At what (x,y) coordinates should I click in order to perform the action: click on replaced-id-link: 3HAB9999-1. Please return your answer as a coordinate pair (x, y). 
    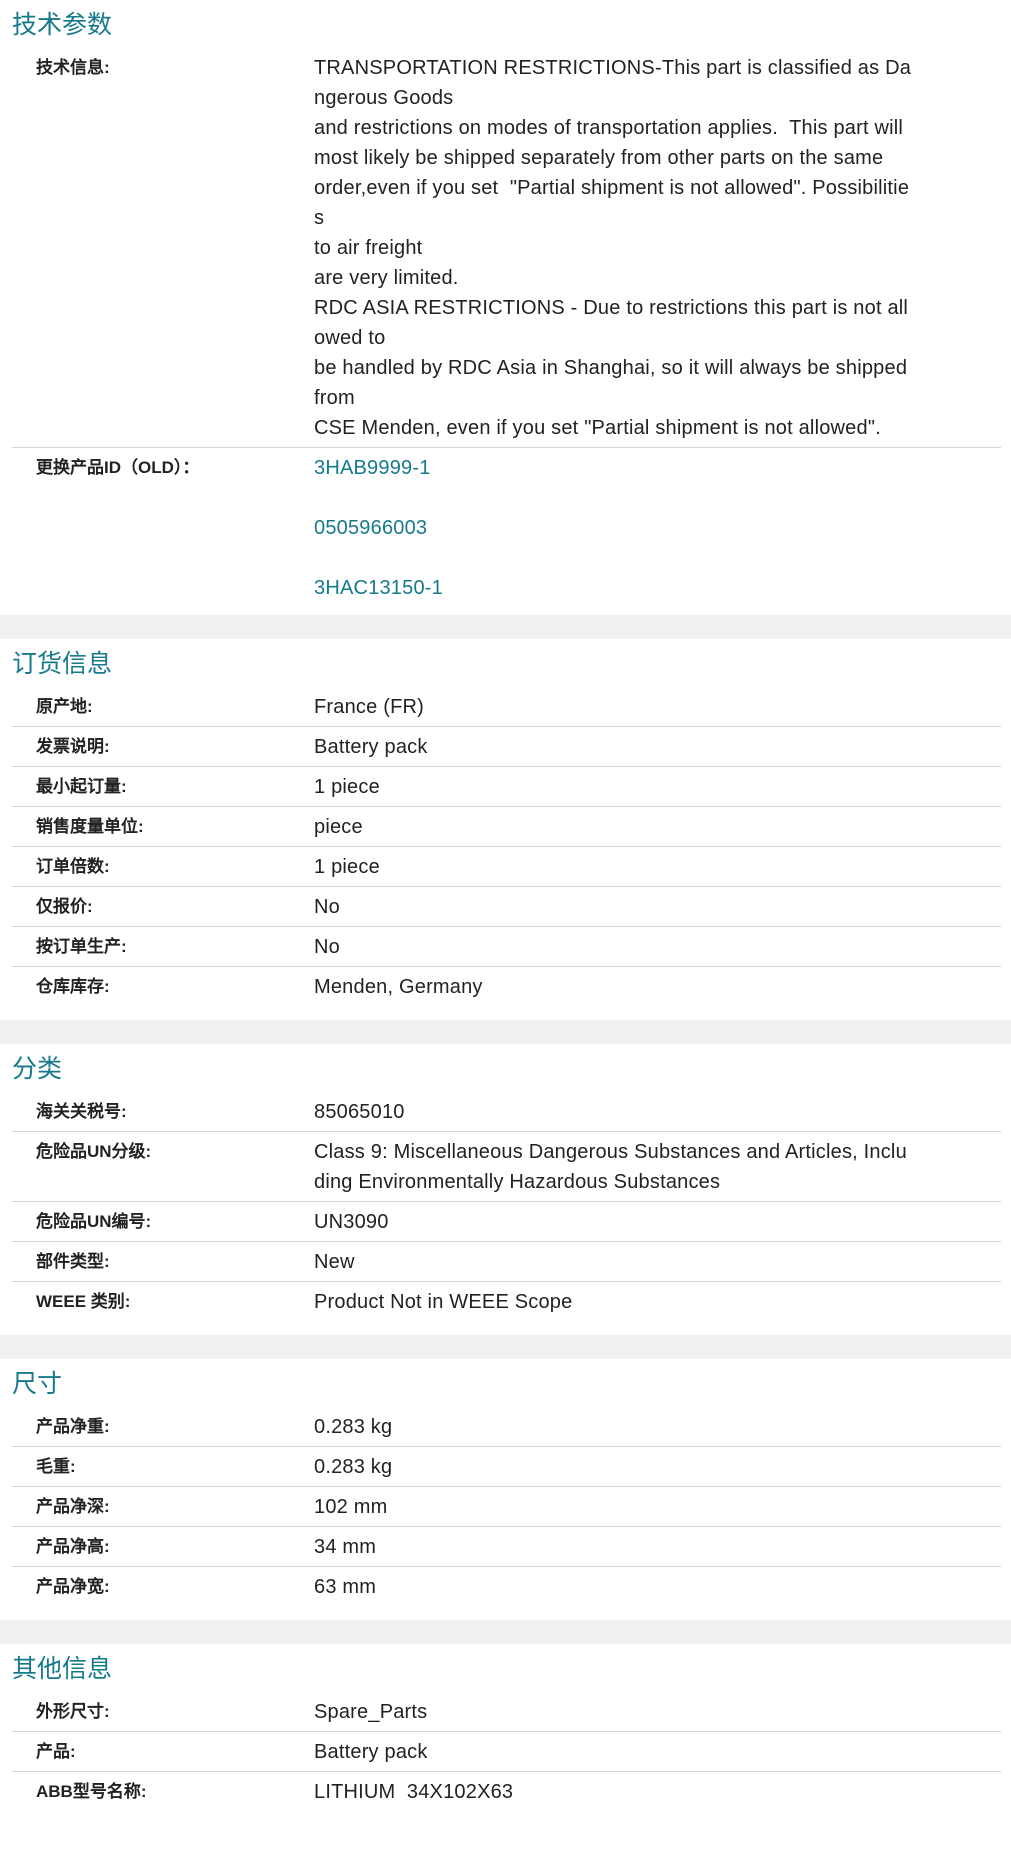
    Looking at the image, I should click on (651, 468).